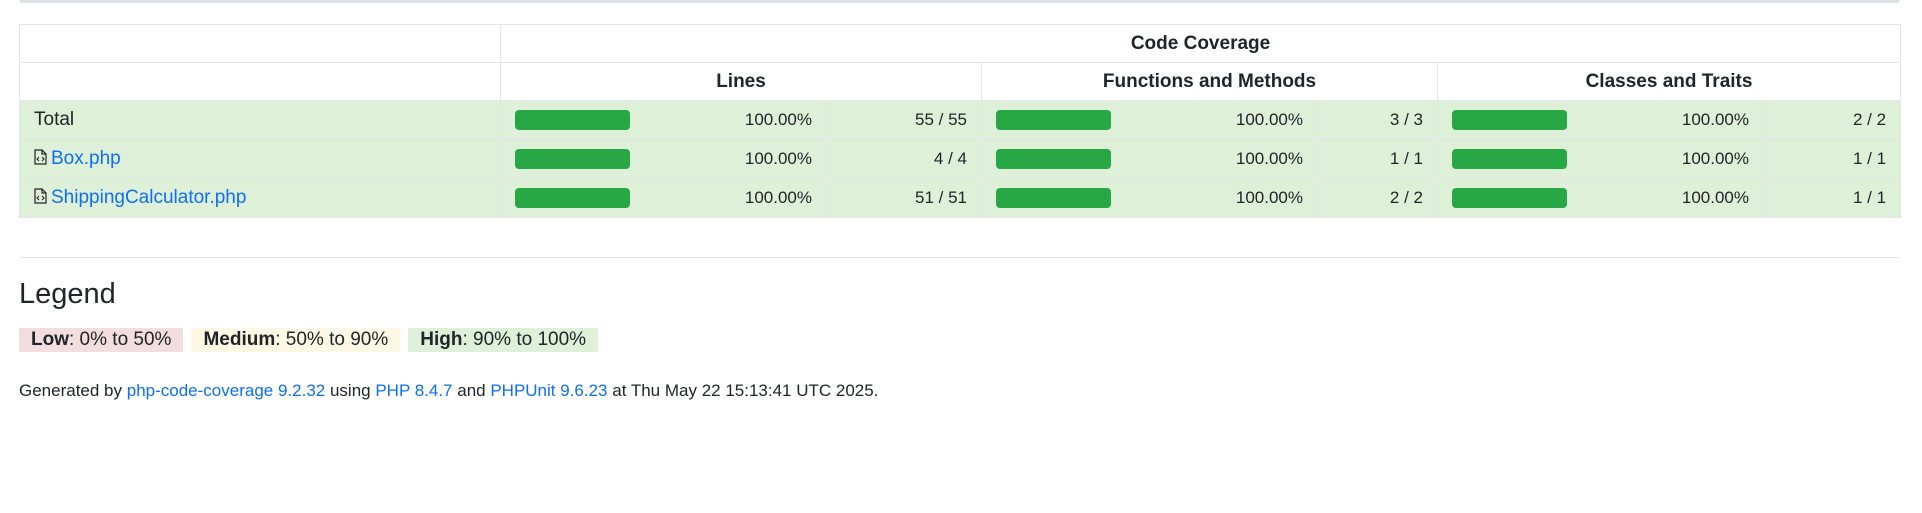 The height and width of the screenshot is (513, 1922). Describe the element at coordinates (524, 339) in the screenshot. I see `legend-high-range: : 90% to 100%` at that location.